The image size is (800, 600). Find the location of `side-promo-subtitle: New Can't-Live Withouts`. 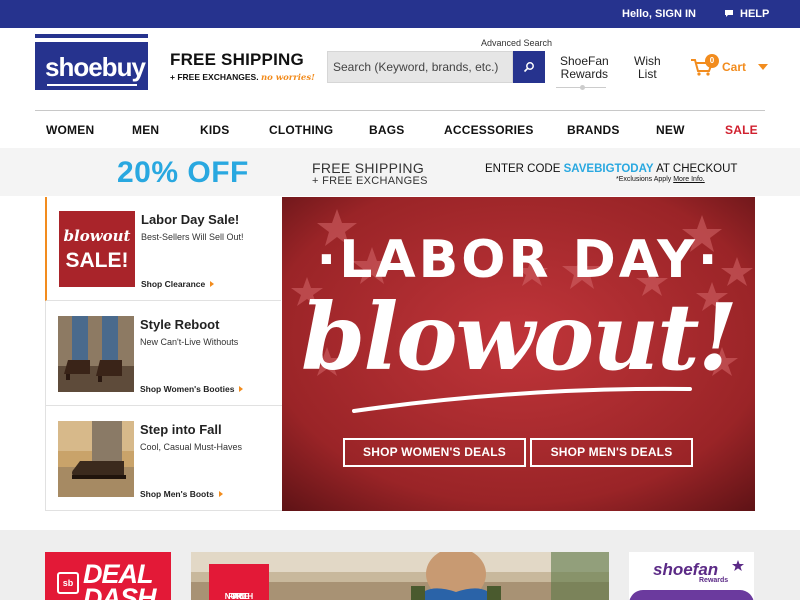

side-promo-subtitle: New Can't-Live Withouts is located at coordinates (189, 342).